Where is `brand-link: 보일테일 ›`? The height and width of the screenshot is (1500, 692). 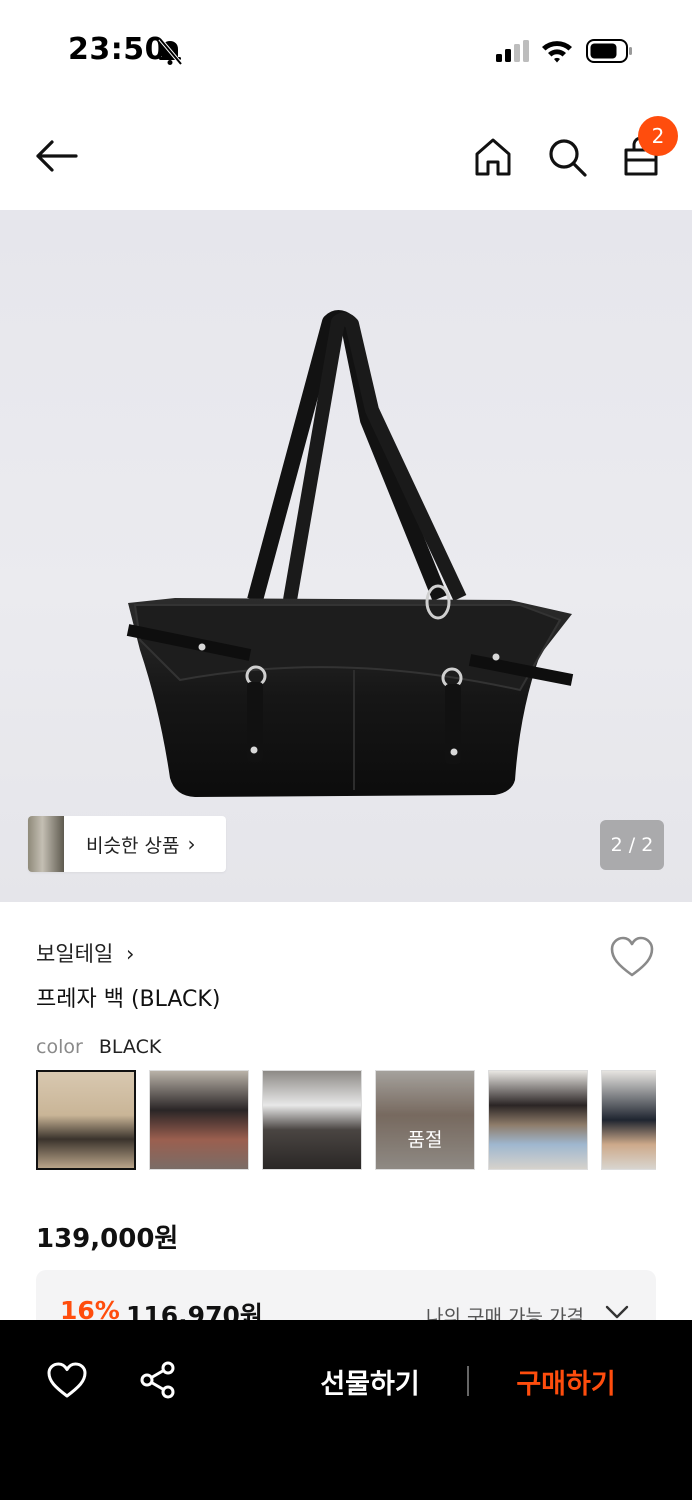
brand-link: 보일테일 › is located at coordinates (85, 953).